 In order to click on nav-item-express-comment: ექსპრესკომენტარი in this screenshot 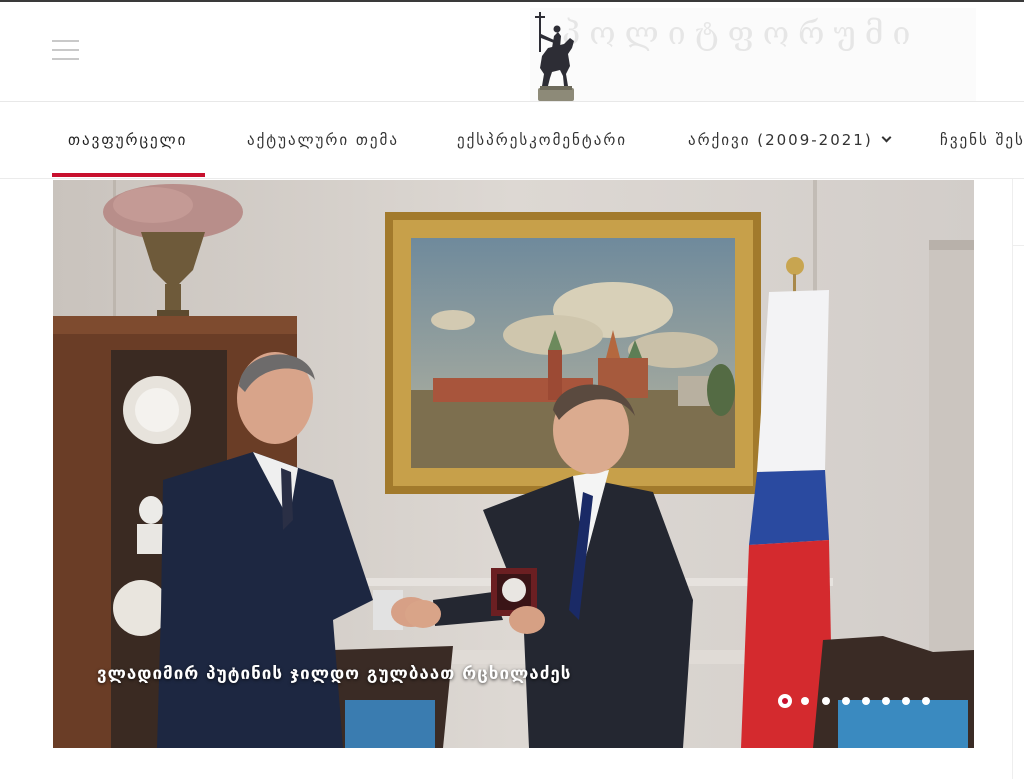, I will do `click(542, 140)`.